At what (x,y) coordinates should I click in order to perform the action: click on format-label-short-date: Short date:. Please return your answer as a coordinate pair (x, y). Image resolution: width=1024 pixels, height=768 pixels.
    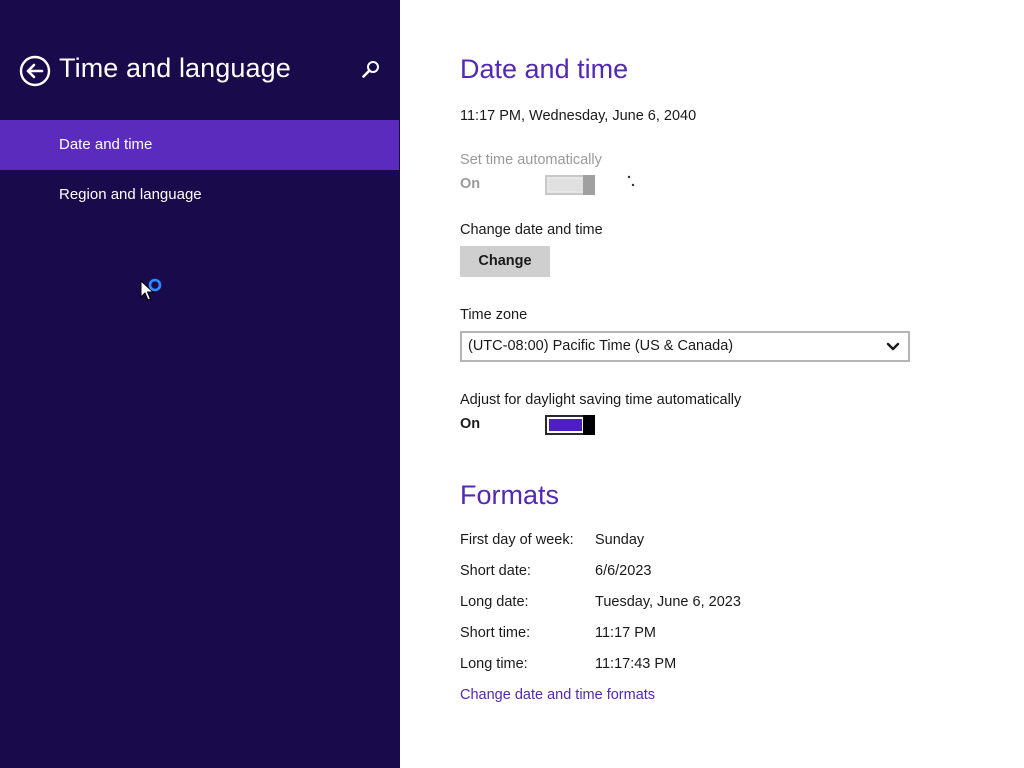
    Looking at the image, I should click on (495, 571).